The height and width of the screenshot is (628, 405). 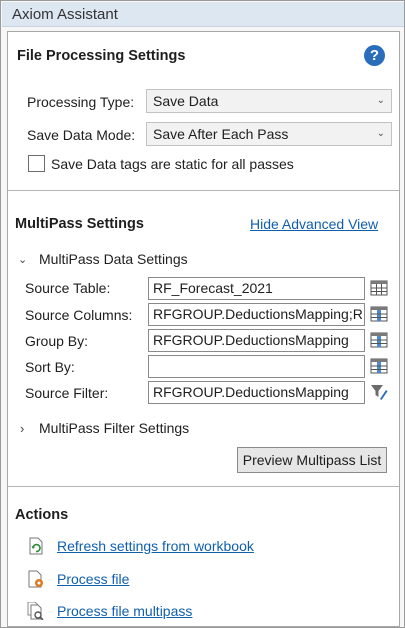 What do you see at coordinates (67, 393) in the screenshot?
I see `source-filter-label: Source Filter:` at bounding box center [67, 393].